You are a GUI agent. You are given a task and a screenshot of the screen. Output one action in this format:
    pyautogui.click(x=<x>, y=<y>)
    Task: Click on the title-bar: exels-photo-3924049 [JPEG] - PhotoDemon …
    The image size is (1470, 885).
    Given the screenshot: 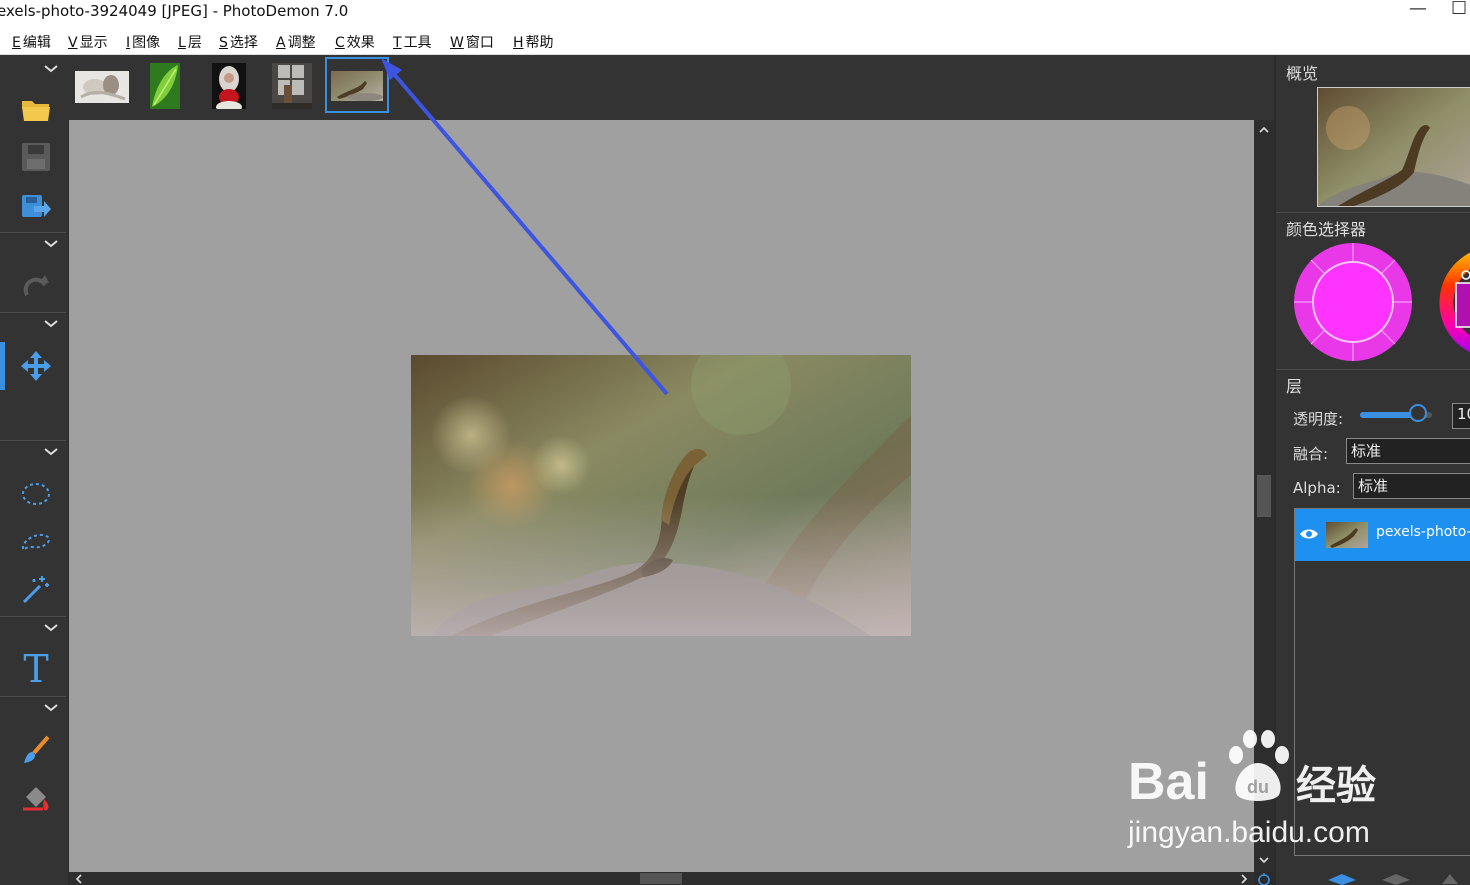 What is the action you would take?
    pyautogui.click(x=735, y=13)
    